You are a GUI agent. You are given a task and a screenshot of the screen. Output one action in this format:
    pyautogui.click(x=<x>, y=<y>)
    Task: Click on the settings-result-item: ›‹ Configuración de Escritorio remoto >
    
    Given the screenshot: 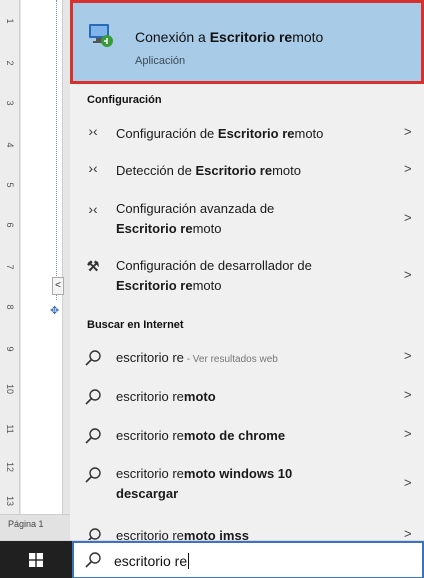 What is the action you would take?
    pyautogui.click(x=247, y=134)
    